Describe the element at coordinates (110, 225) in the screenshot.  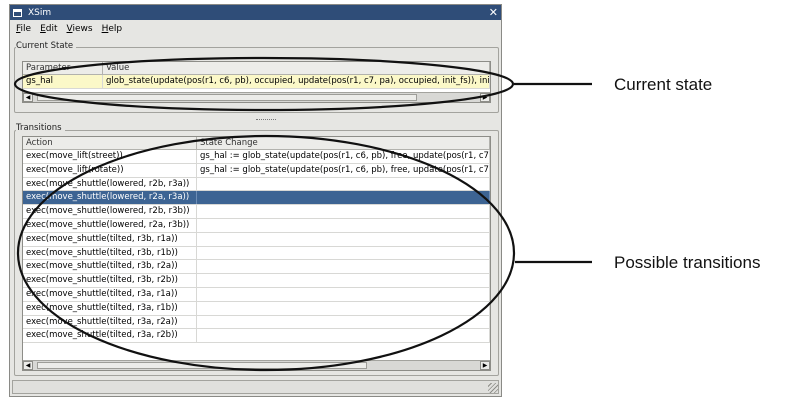
I see `action-cell: exec(move_shuttle(lowered, r2a, r3b))` at that location.